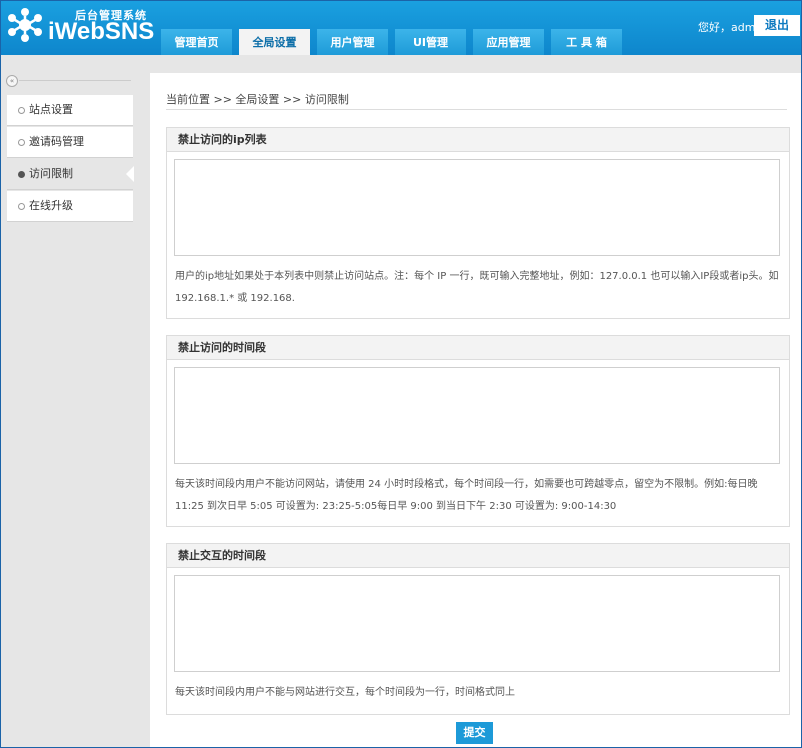  What do you see at coordinates (75, 80) in the screenshot?
I see `sidebar-divider` at bounding box center [75, 80].